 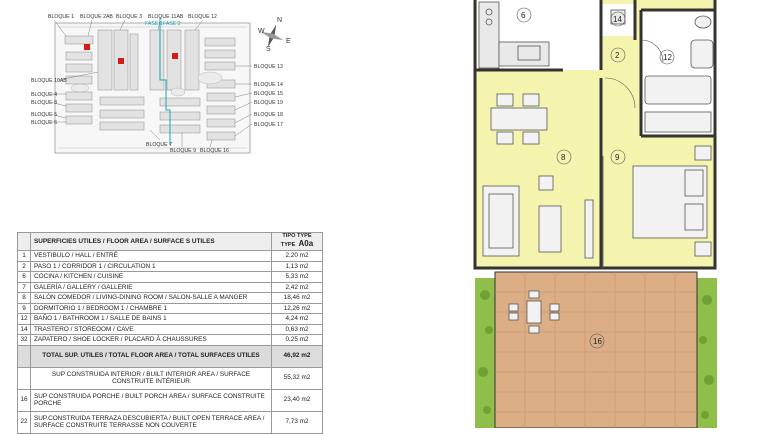 What do you see at coordinates (617, 157) in the screenshot?
I see `room-number: 9` at bounding box center [617, 157].